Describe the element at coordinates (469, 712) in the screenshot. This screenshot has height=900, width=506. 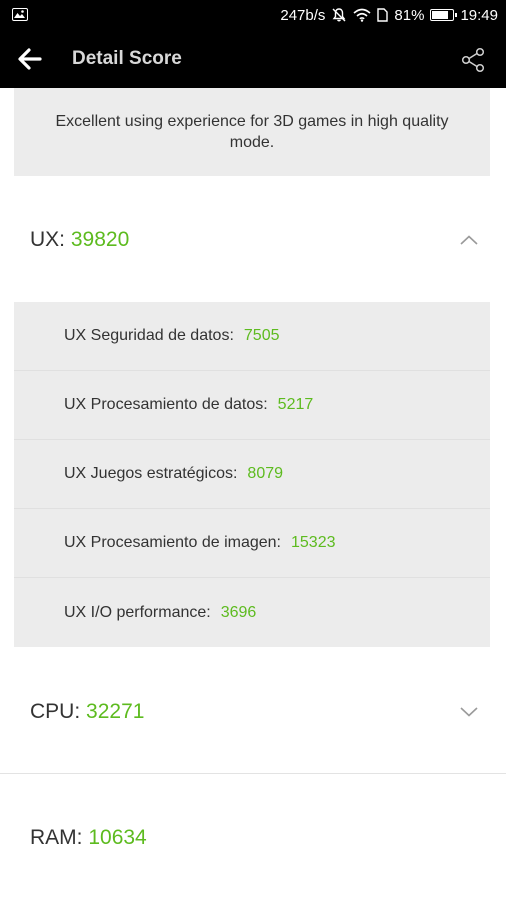
I see `chevron-down-icon` at that location.